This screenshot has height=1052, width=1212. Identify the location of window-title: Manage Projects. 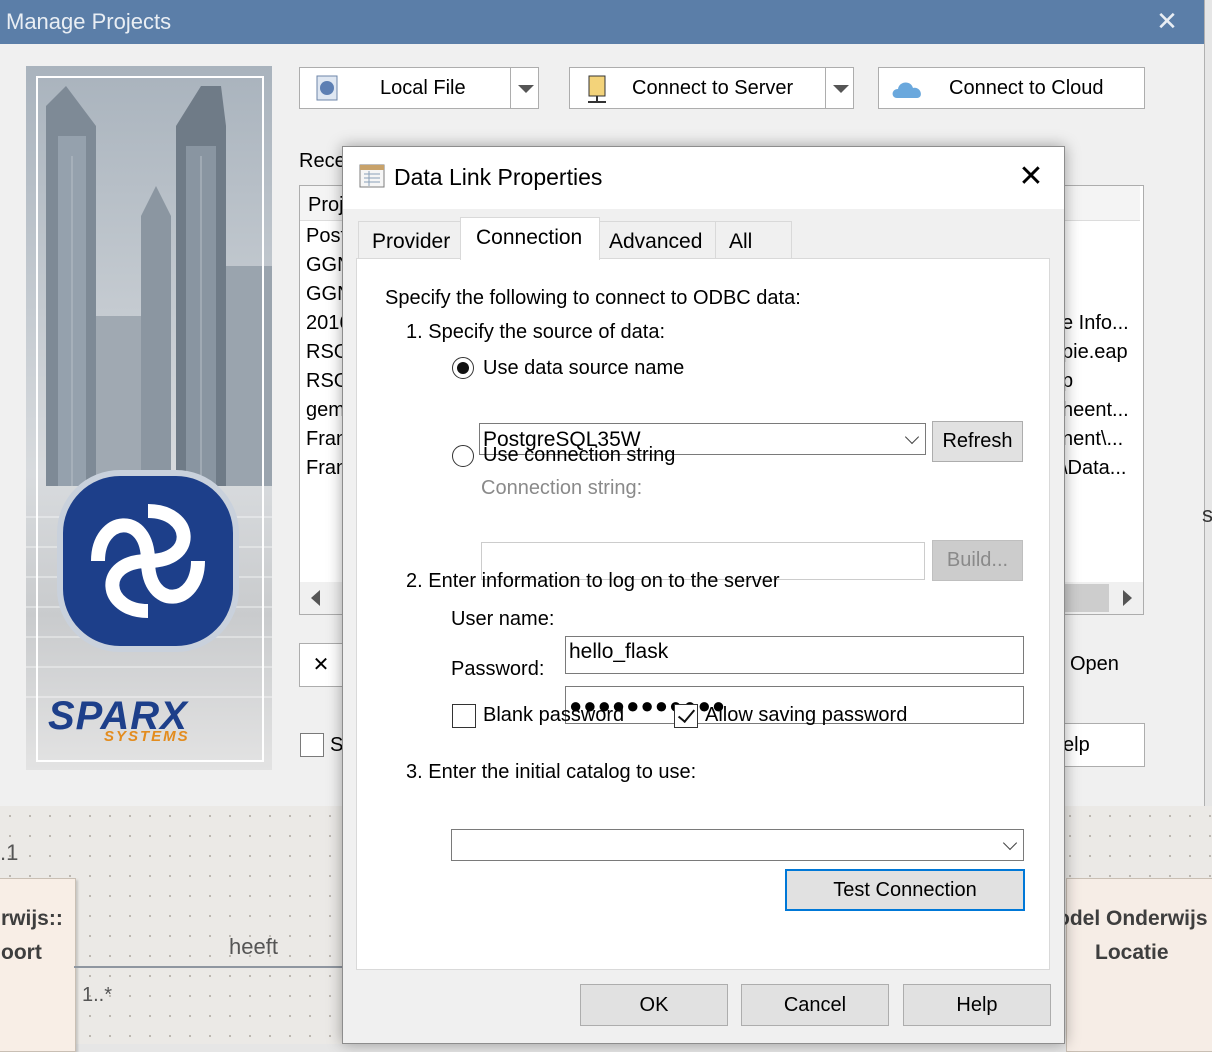
(89, 21).